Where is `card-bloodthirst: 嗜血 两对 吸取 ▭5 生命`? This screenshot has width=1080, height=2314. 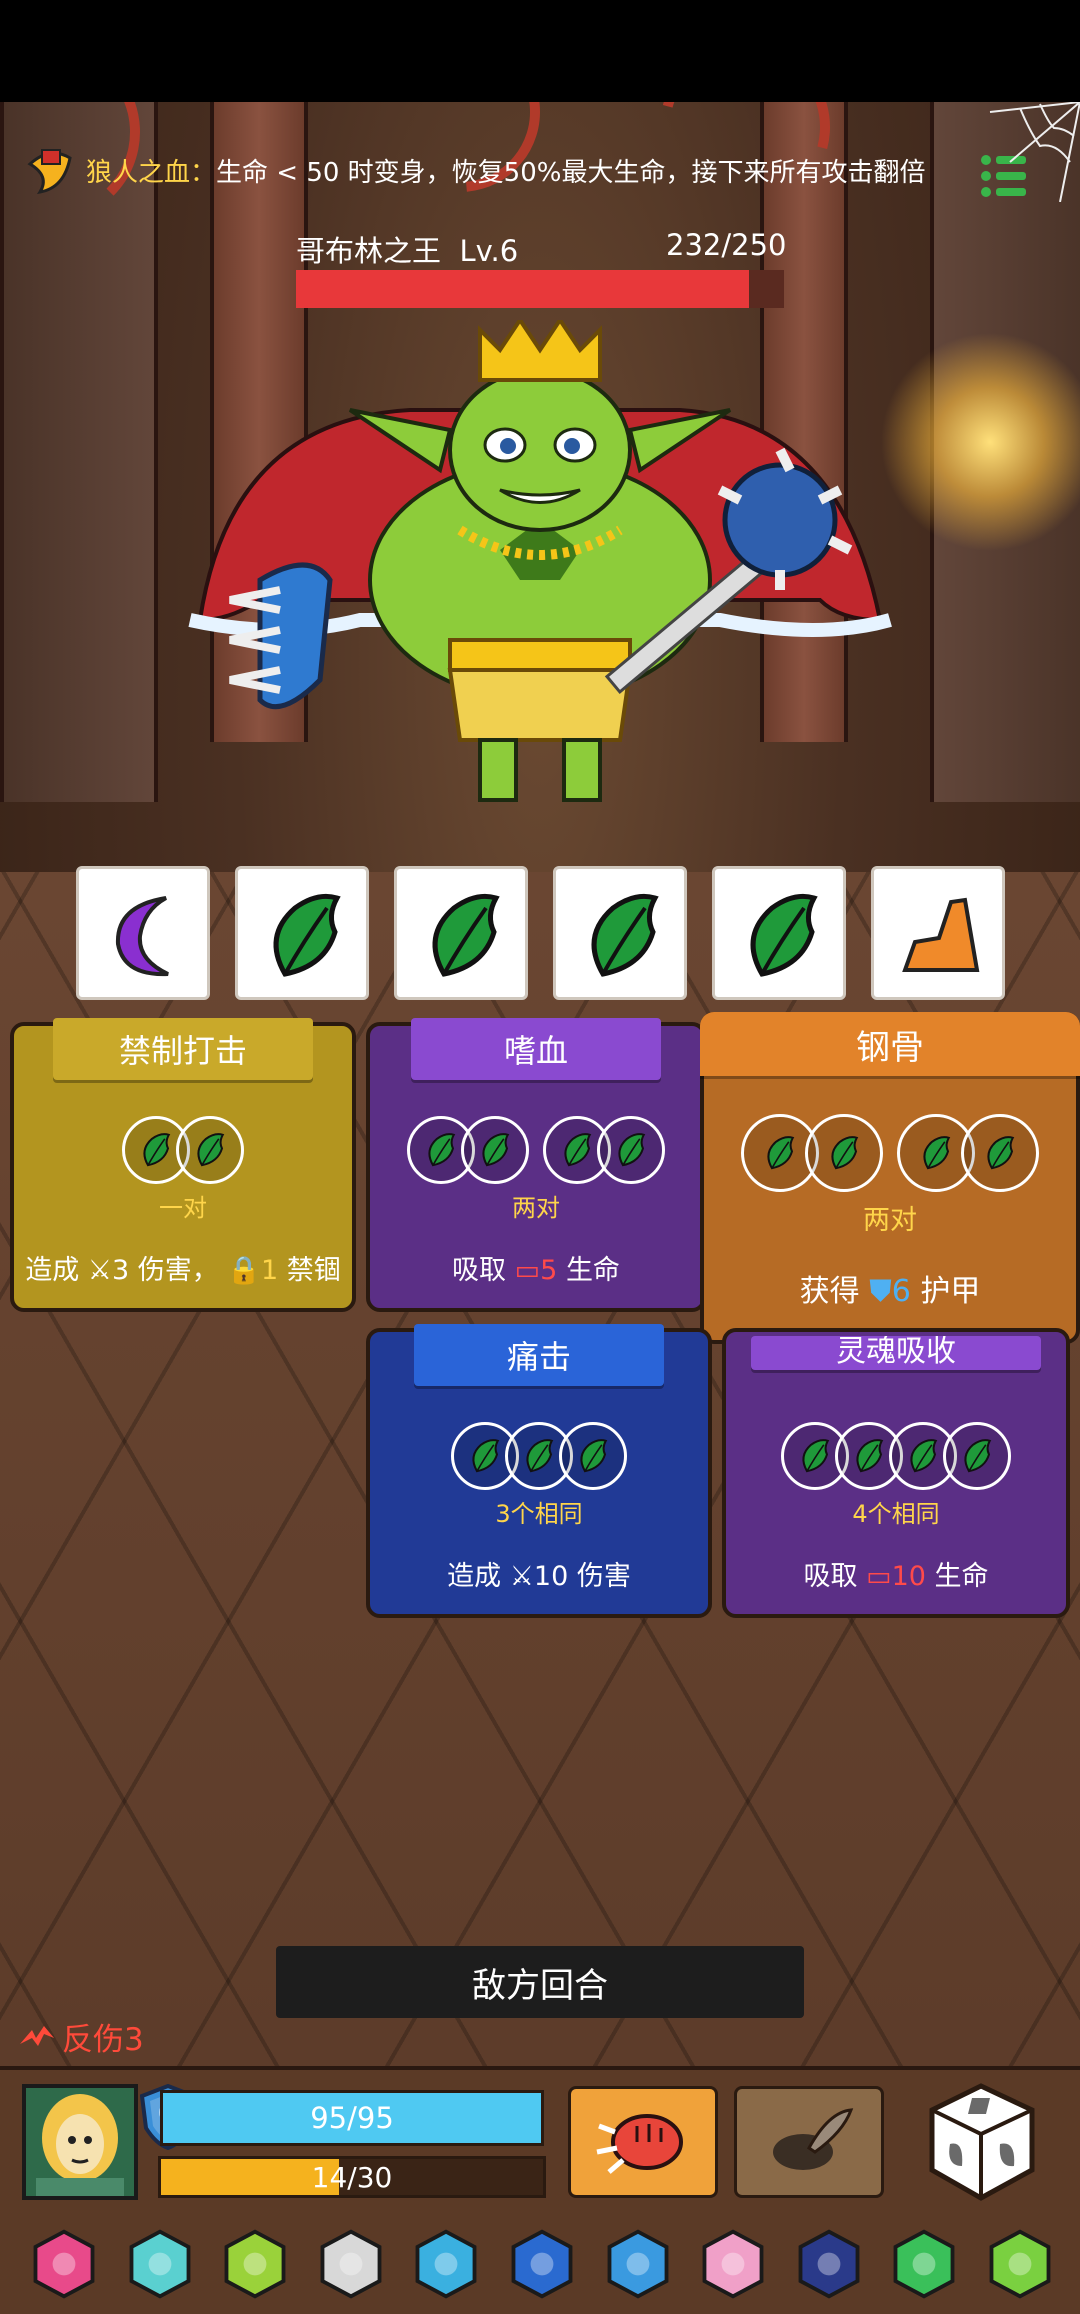 card-bloodthirst: 嗜血 两对 吸取 ▭5 生命 is located at coordinates (536, 1165).